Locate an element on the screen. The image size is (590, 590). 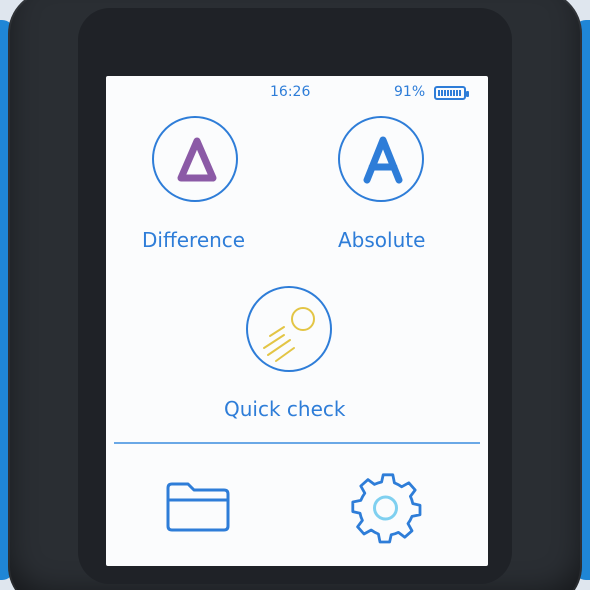
folder-icon is located at coordinates (198, 507).